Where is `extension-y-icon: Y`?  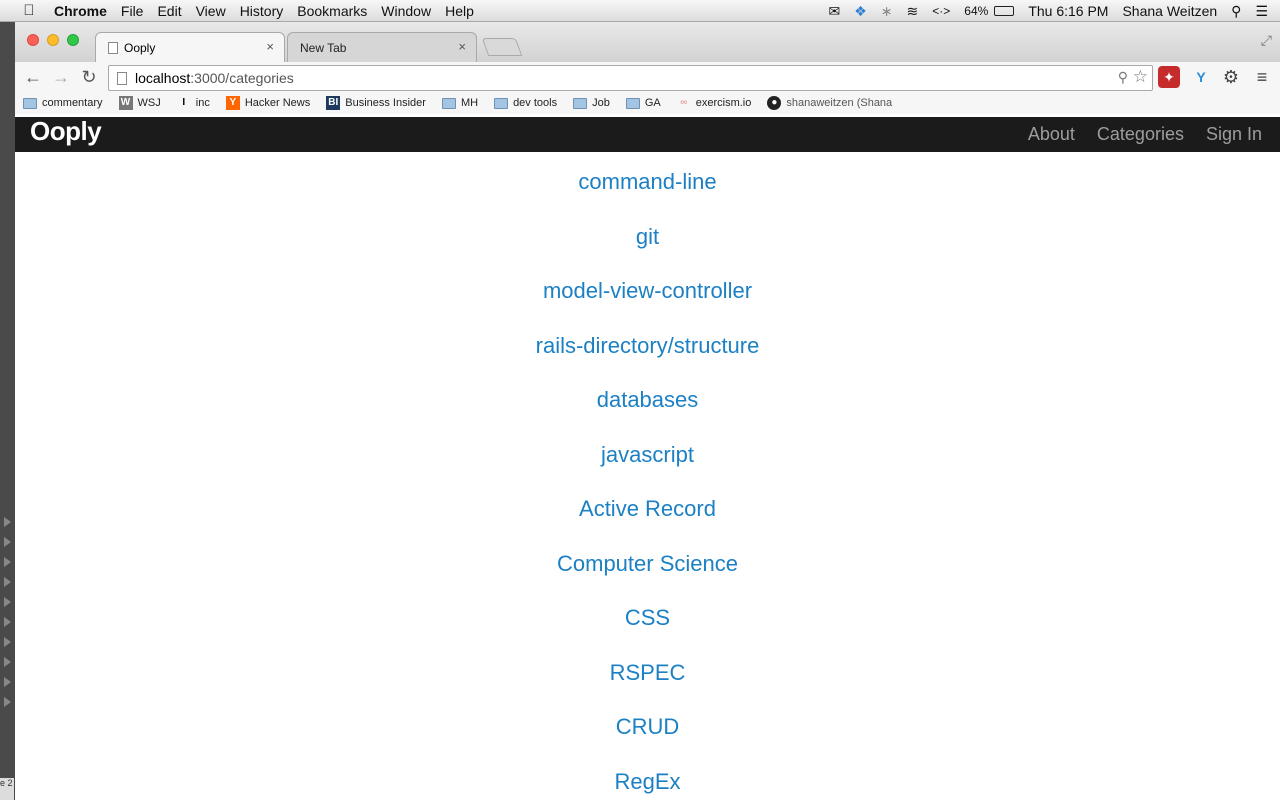
extension-y-icon: Y is located at coordinates (1201, 77).